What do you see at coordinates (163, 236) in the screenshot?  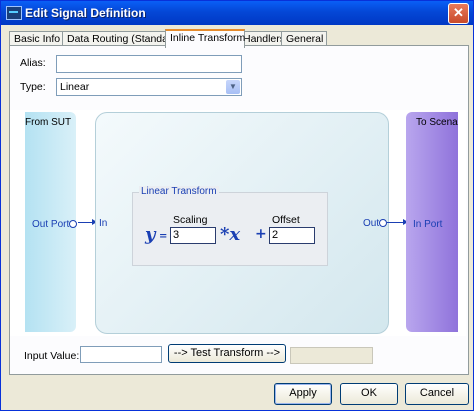 I see `equals-symbol: =` at bounding box center [163, 236].